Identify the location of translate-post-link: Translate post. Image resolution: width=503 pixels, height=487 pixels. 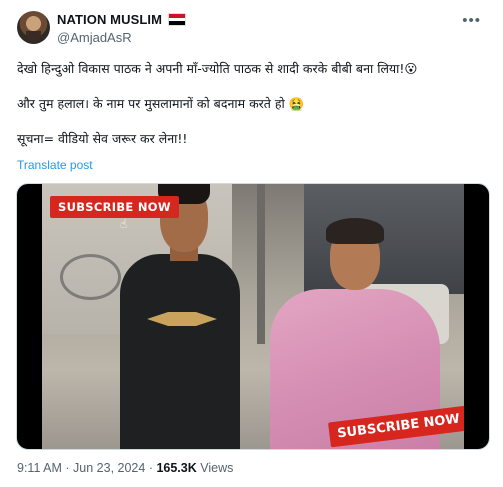
(55, 165).